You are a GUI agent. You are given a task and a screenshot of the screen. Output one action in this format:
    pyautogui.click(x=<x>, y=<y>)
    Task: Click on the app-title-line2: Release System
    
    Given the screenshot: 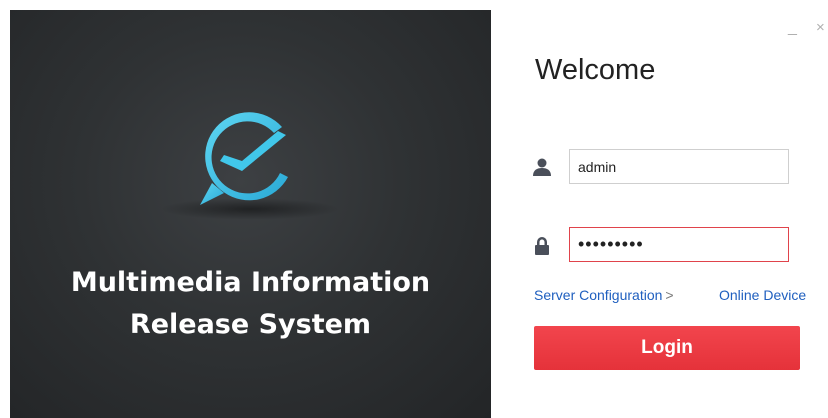 What is the action you would take?
    pyautogui.click(x=250, y=324)
    